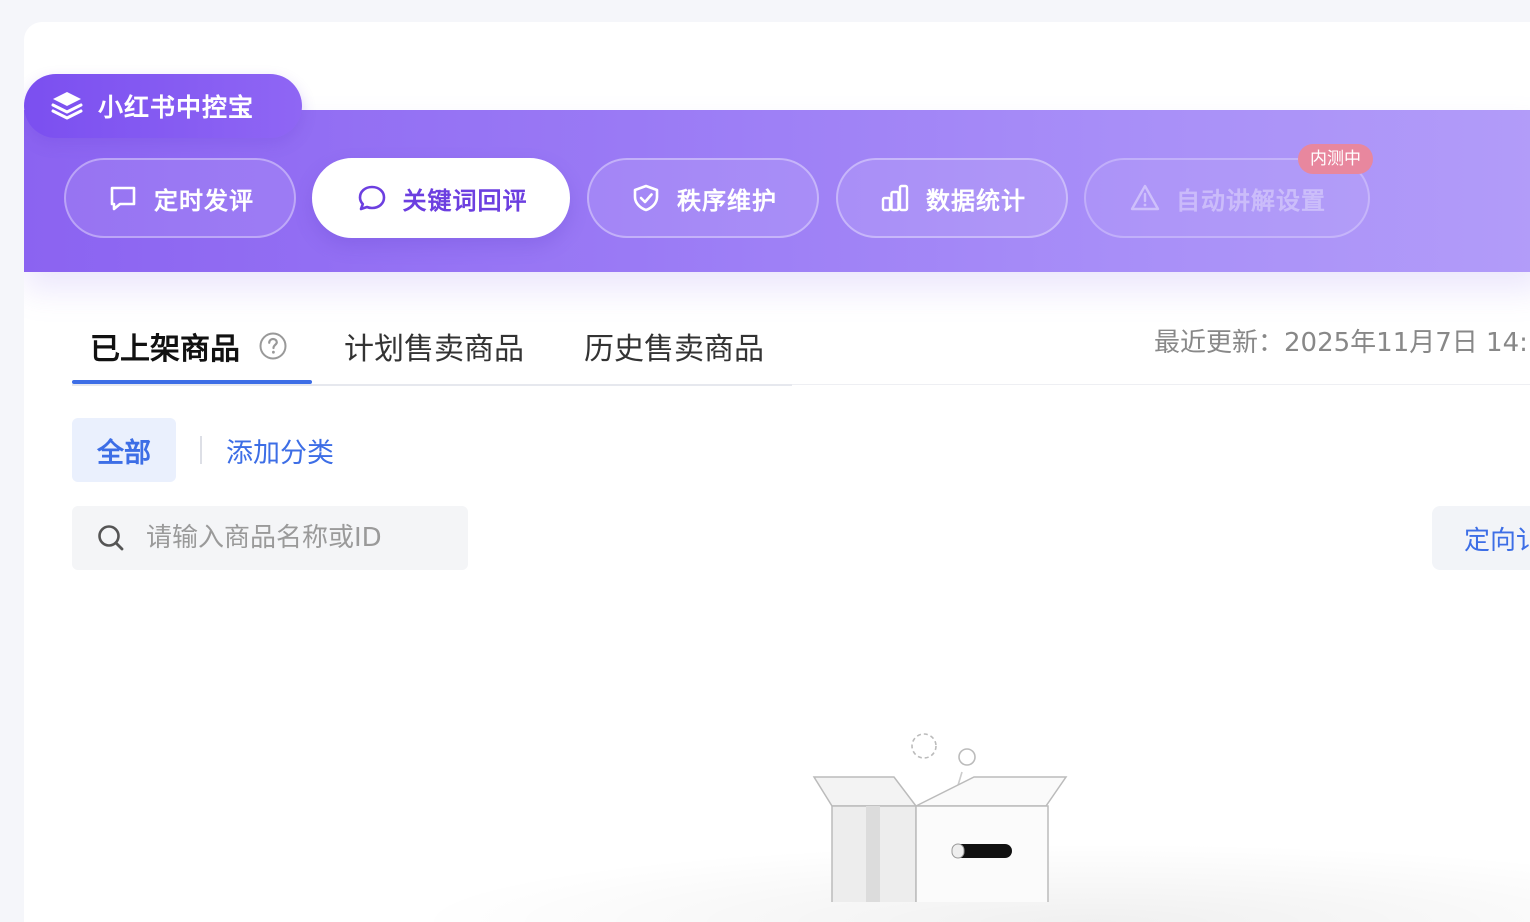  I want to click on nav-keyword-reply: 关键词回评, so click(441, 198).